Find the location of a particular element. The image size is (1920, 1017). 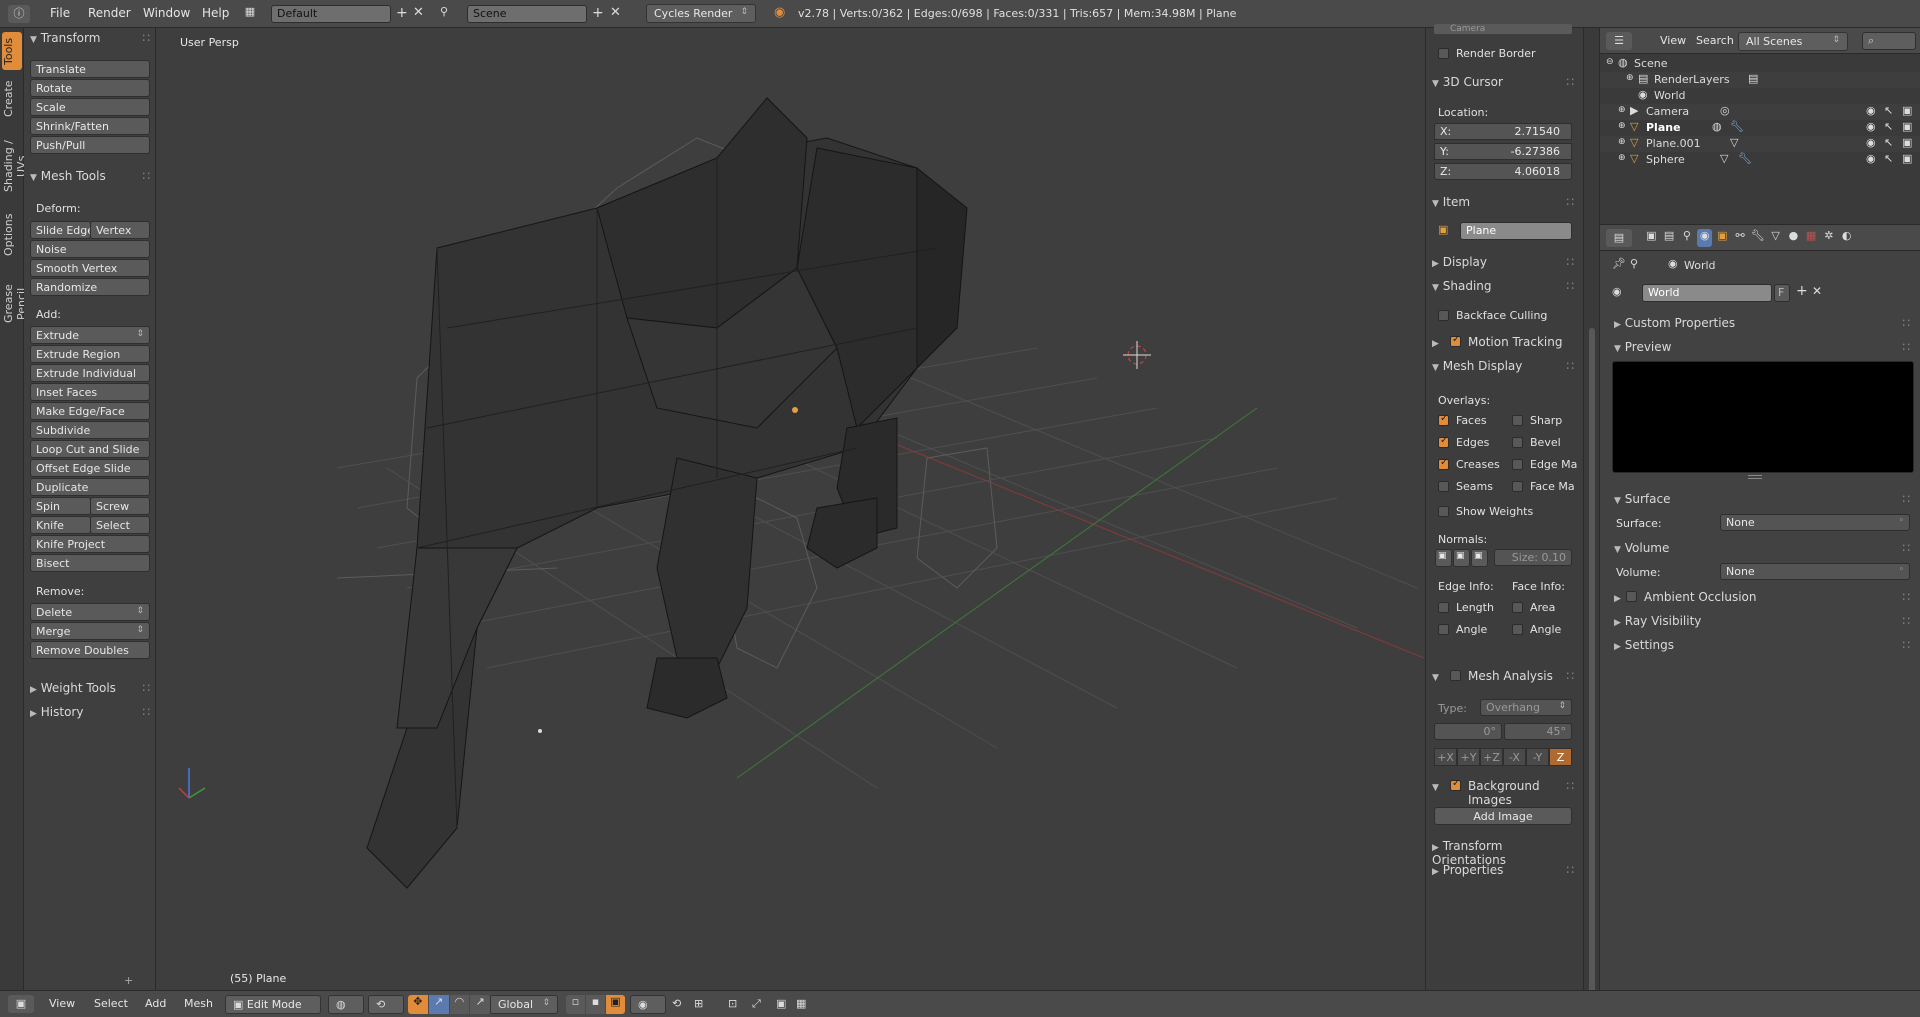

shading-panel-header: ▼ Shading ∷ is located at coordinates (1503, 286).